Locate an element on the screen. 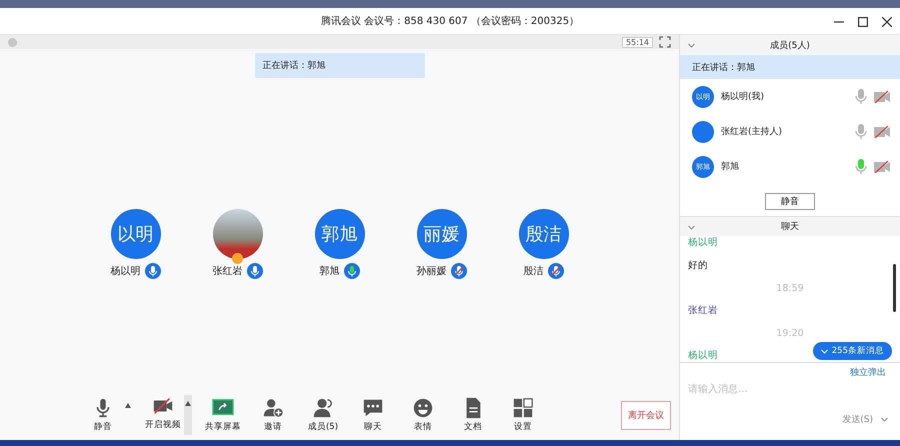  photo-placeholder is located at coordinates (703, 131).